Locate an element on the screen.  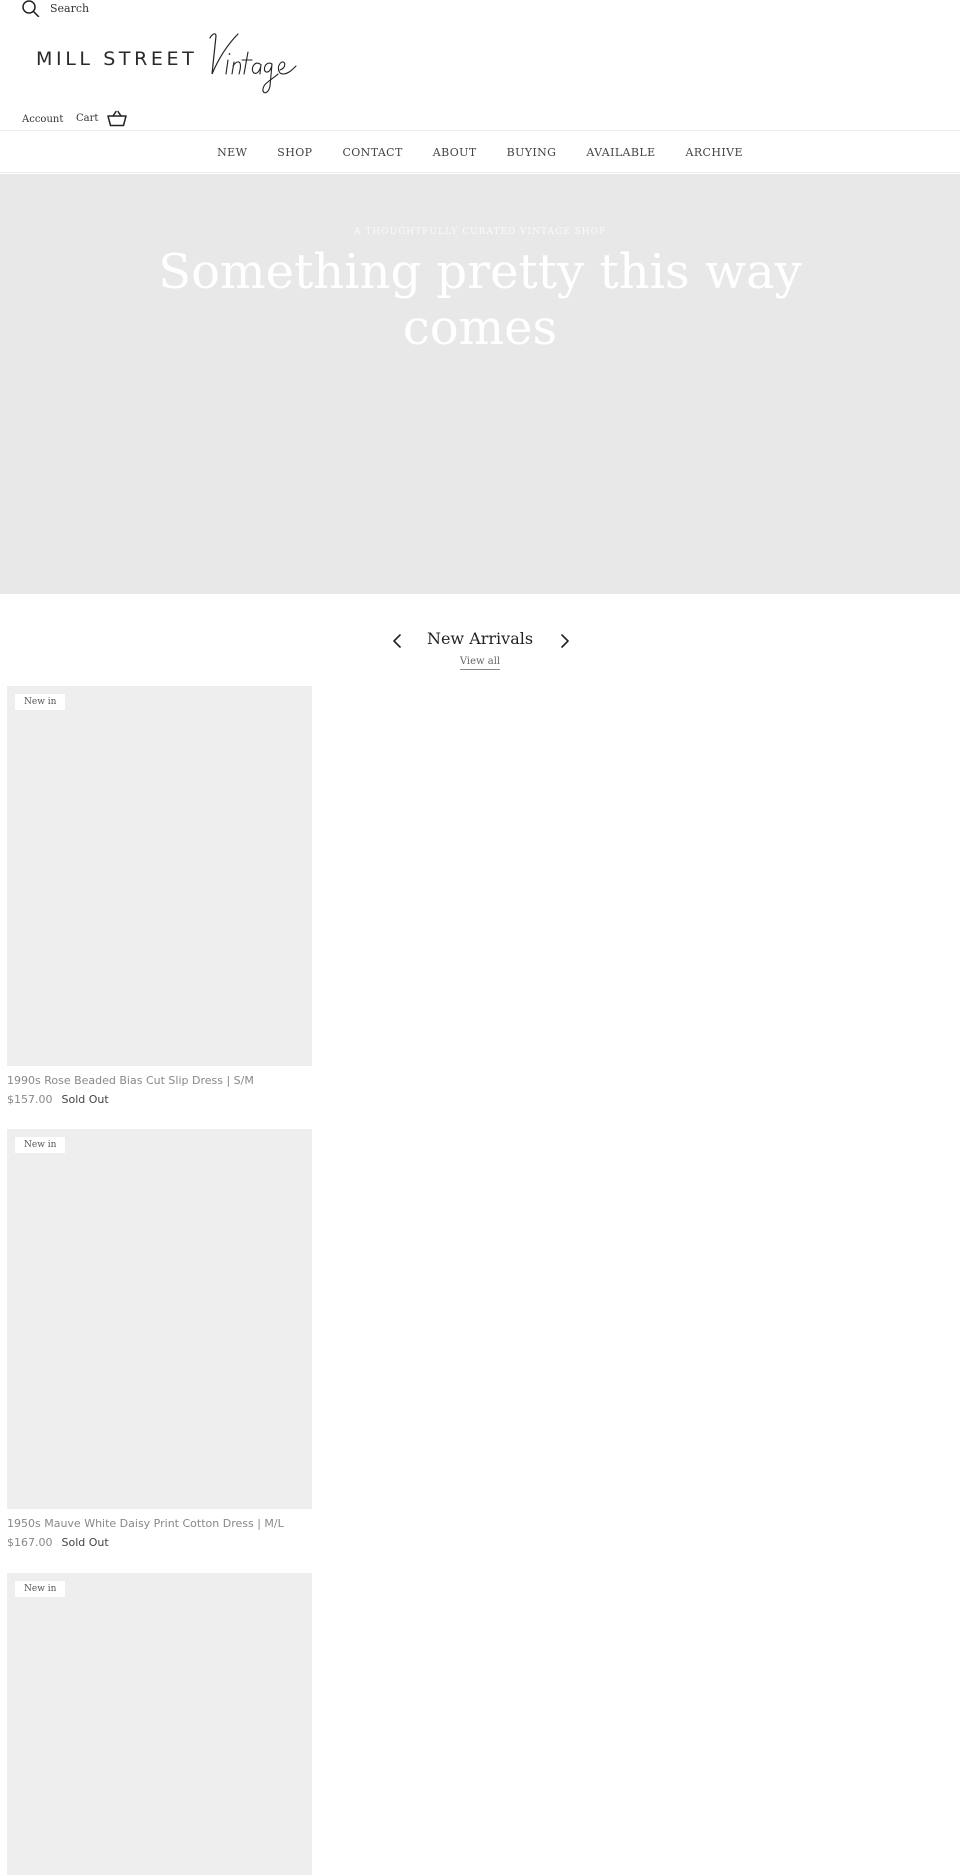
nav-item-new: NEW is located at coordinates (232, 152).